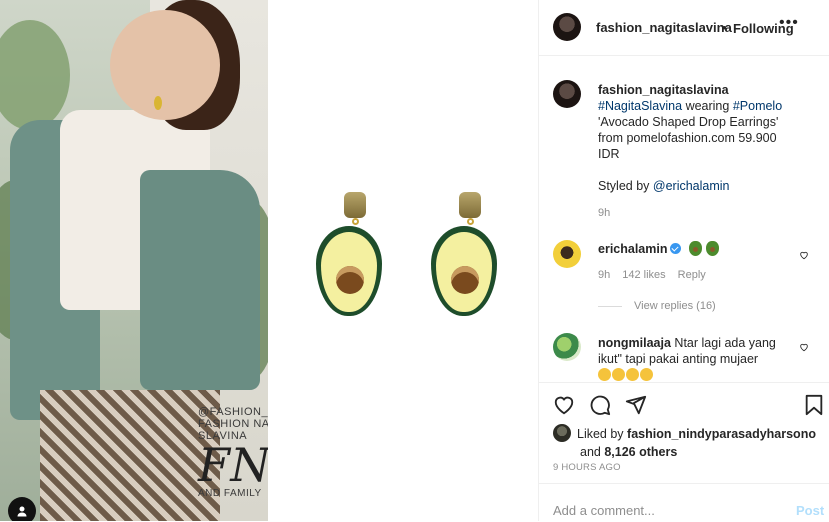  Describe the element at coordinates (604, 275) in the screenshot. I see `comment-time: 9h` at that location.